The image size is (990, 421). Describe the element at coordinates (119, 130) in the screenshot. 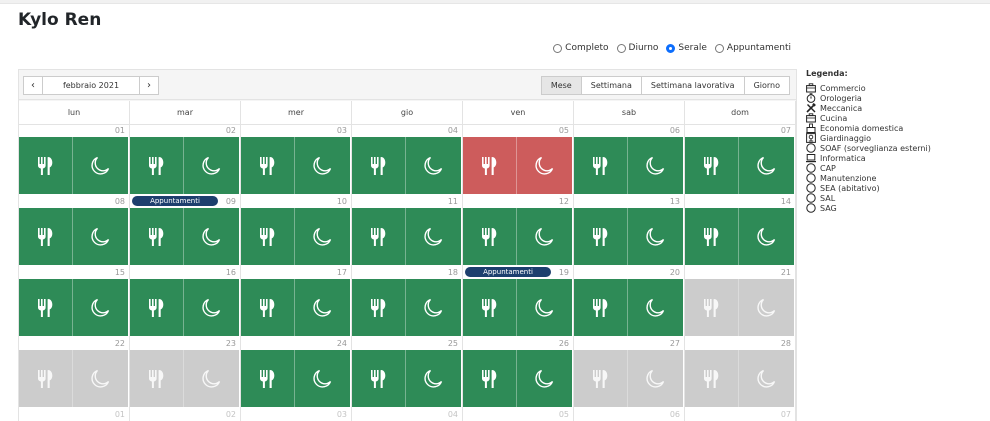

I see `day-number: 01` at that location.